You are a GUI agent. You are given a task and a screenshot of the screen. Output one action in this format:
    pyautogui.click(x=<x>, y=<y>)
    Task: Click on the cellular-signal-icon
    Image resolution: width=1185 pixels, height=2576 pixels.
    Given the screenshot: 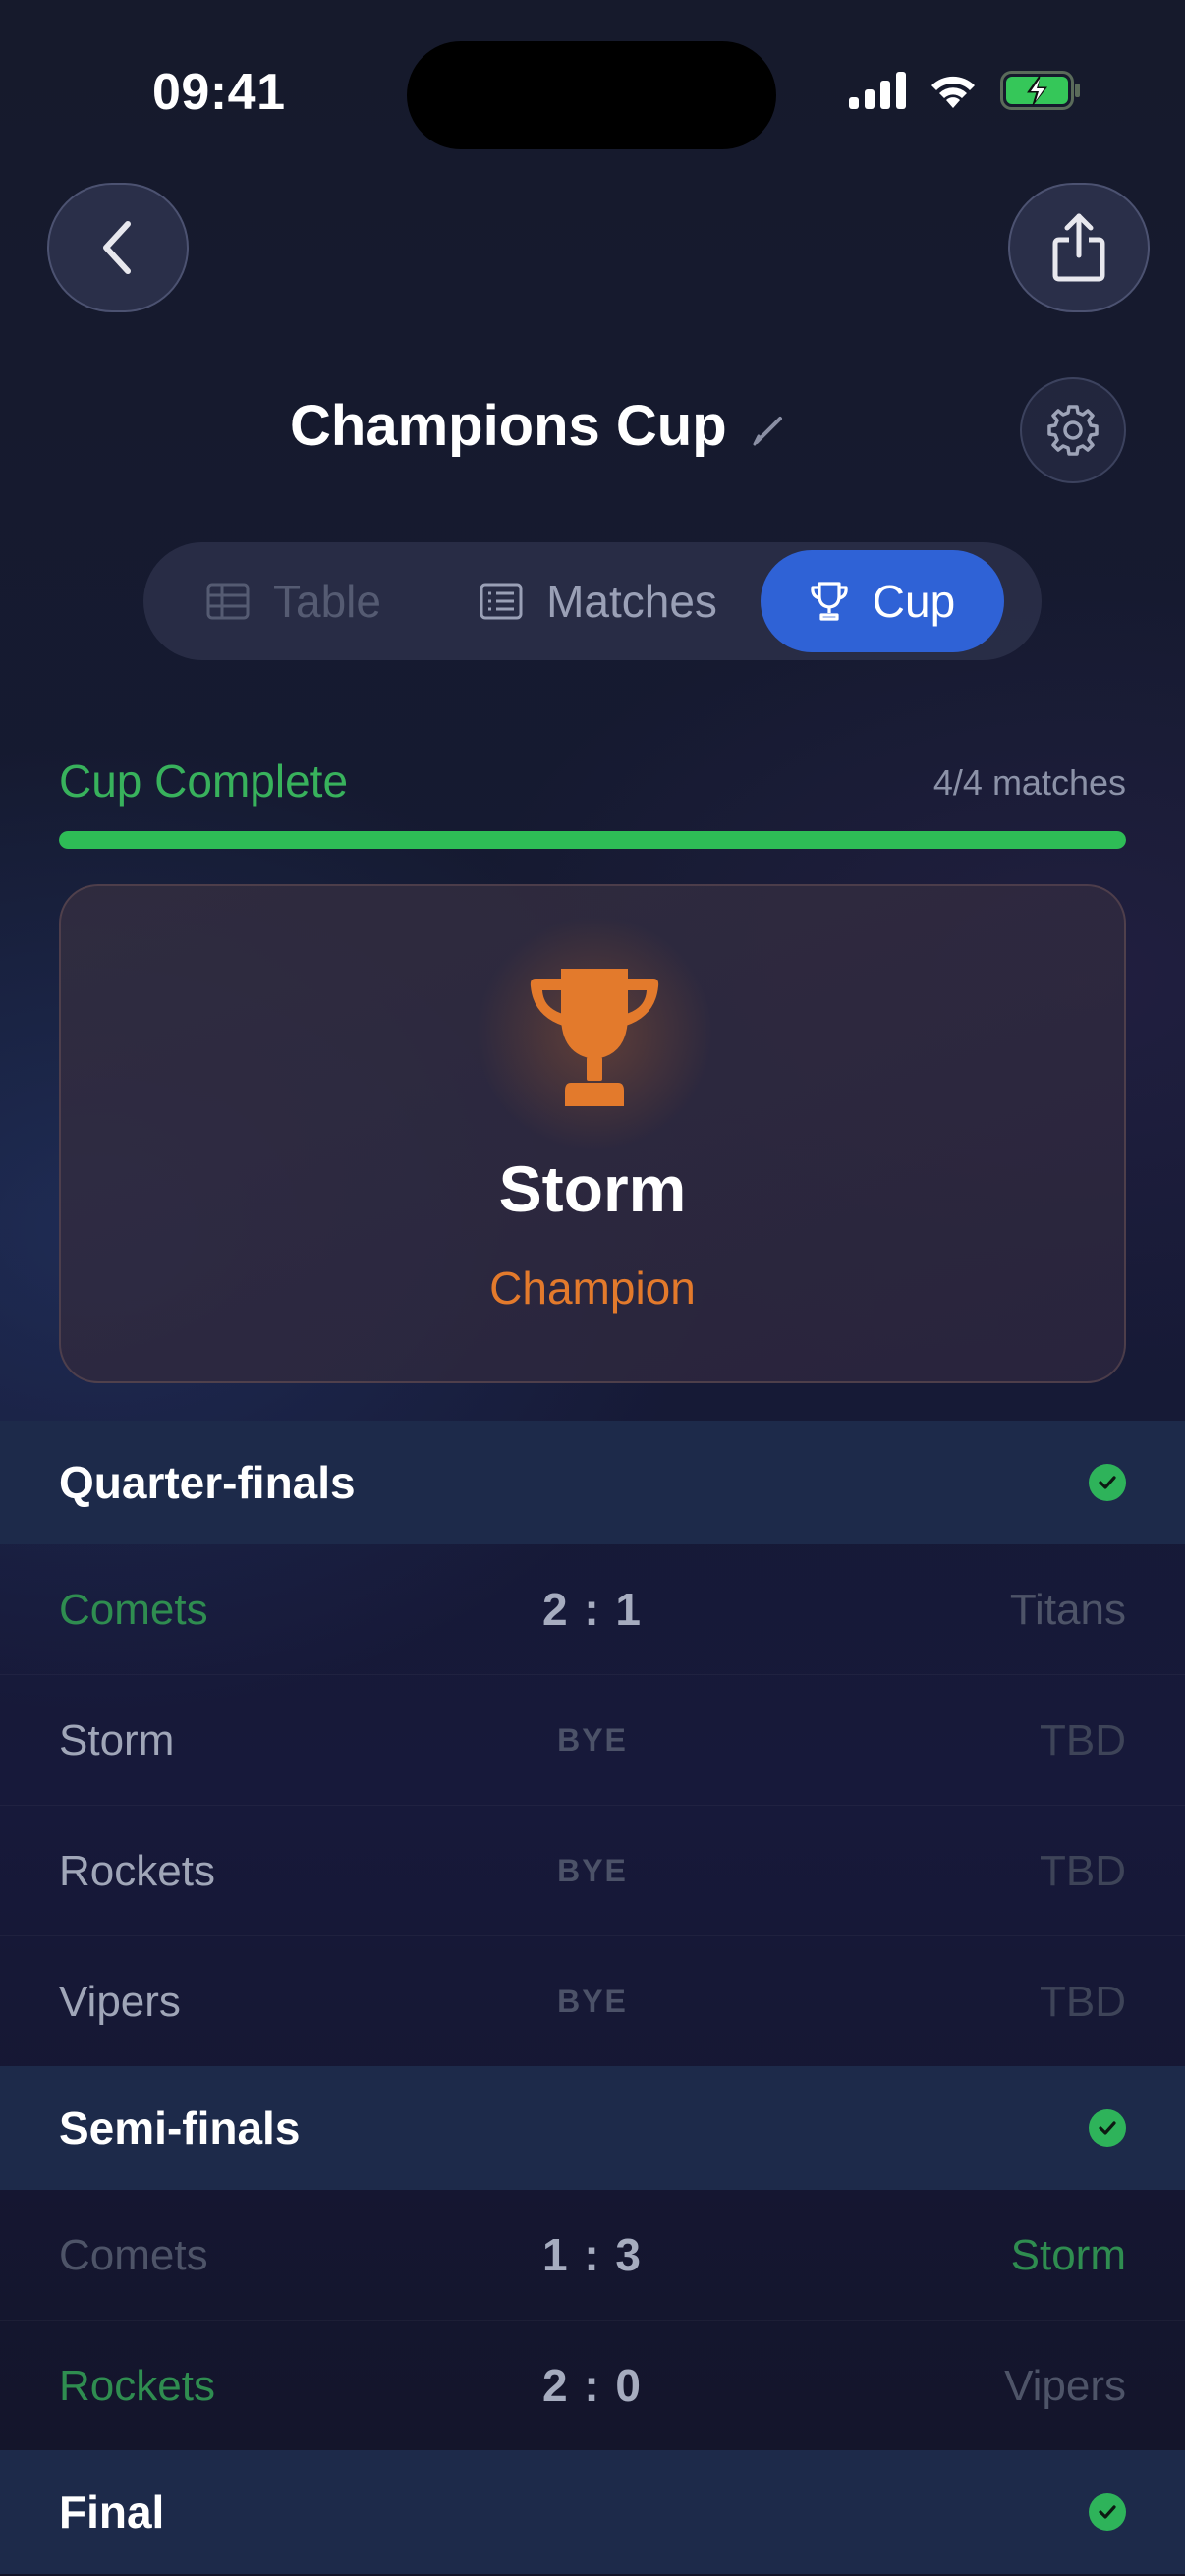 What is the action you would take?
    pyautogui.click(x=878, y=90)
    